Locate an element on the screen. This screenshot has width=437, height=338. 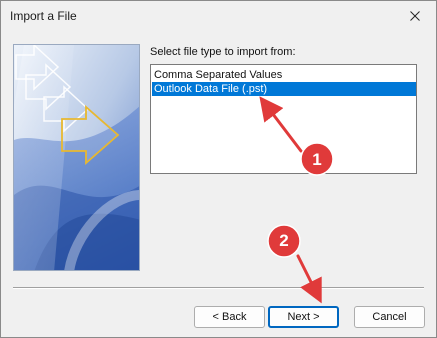
title-bar: Import a File is located at coordinates (218, 16).